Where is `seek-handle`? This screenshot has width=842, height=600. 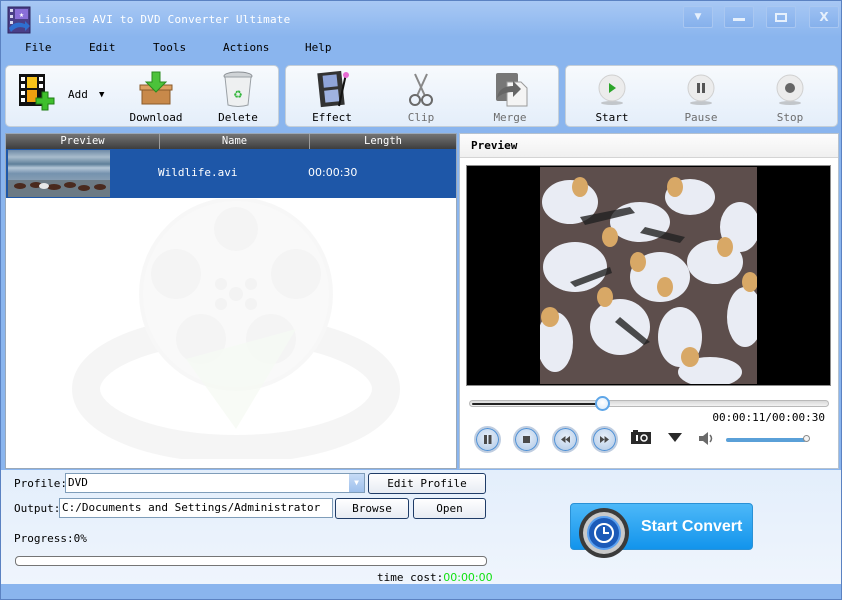
seek-handle is located at coordinates (602, 403).